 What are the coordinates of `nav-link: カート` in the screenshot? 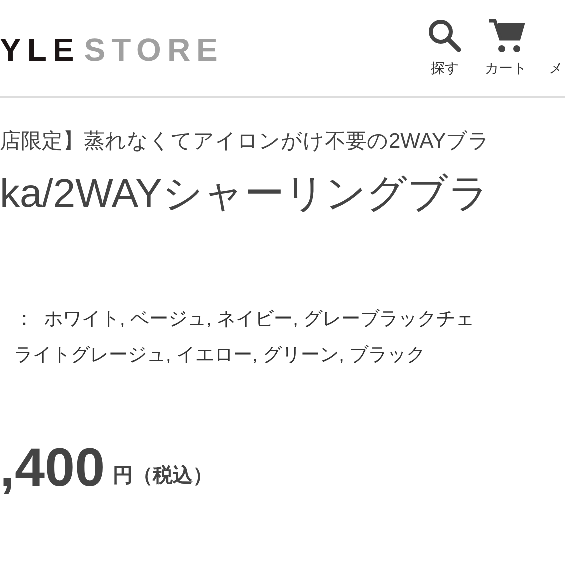 It's located at (506, 48).